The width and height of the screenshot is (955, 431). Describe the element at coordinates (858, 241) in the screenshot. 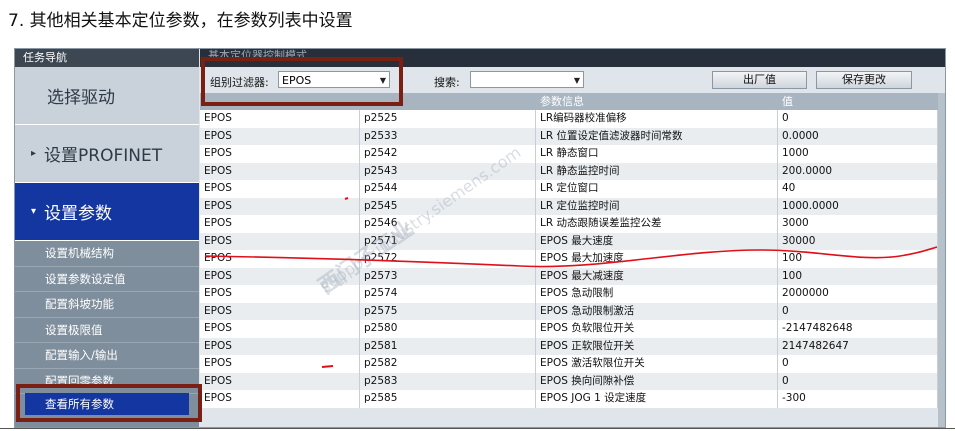

I see `cell-value: 30000` at that location.